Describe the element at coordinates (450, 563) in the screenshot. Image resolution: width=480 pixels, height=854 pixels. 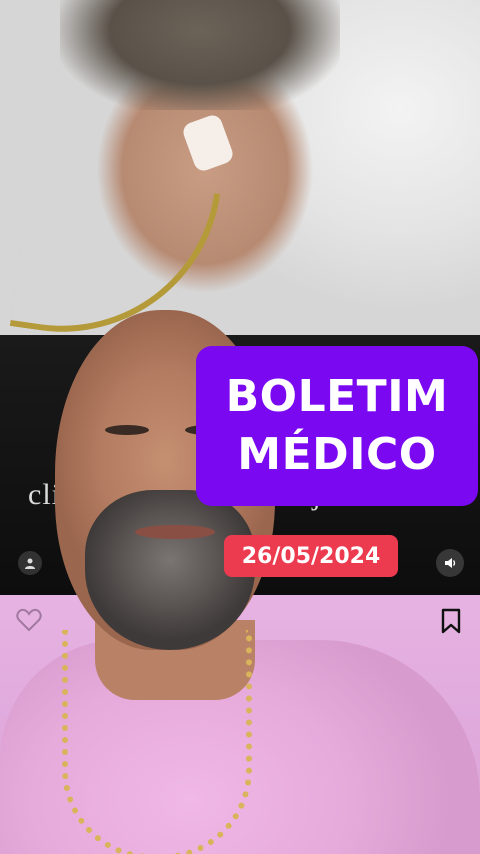
I see `speaker-icon` at that location.